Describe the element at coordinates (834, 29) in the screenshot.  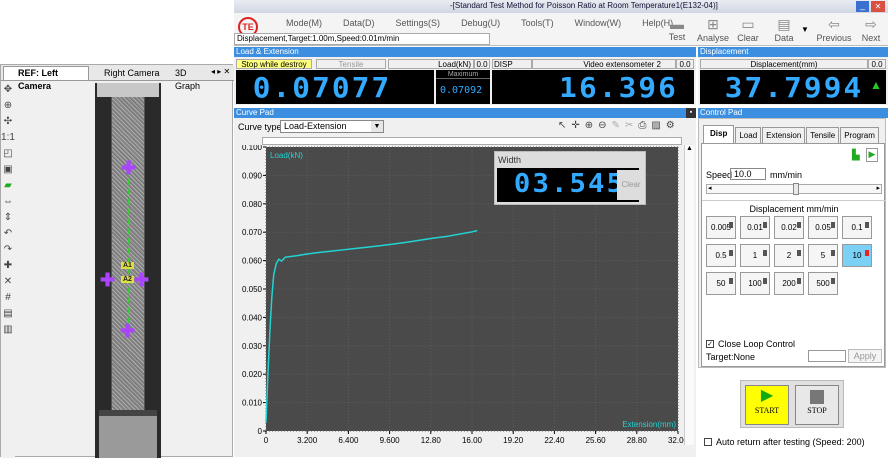
I see `toolbar-previous: ⇦ Previous` at that location.